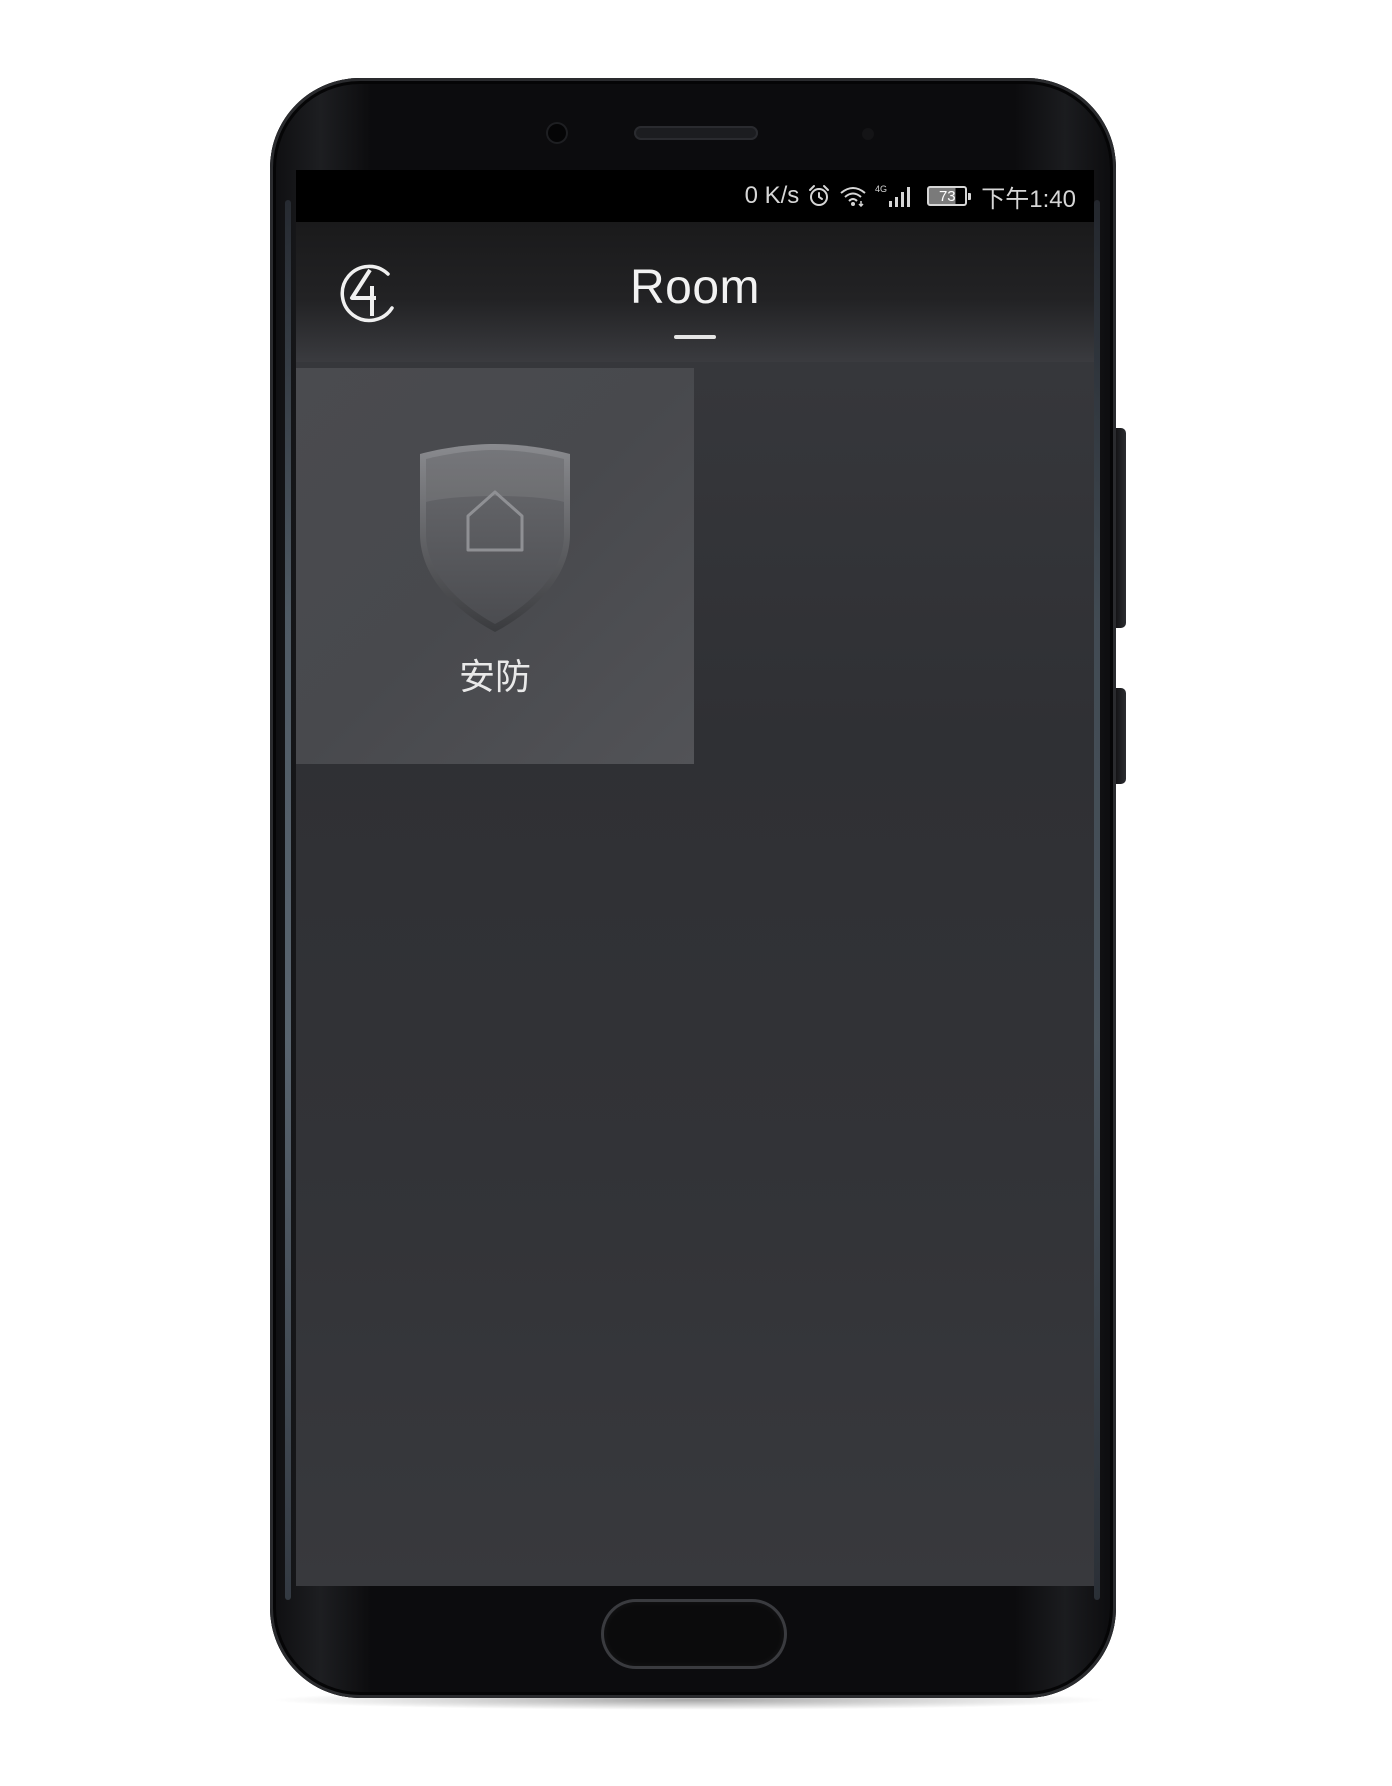  What do you see at coordinates (947, 196) in the screenshot?
I see `battery-level: 73` at bounding box center [947, 196].